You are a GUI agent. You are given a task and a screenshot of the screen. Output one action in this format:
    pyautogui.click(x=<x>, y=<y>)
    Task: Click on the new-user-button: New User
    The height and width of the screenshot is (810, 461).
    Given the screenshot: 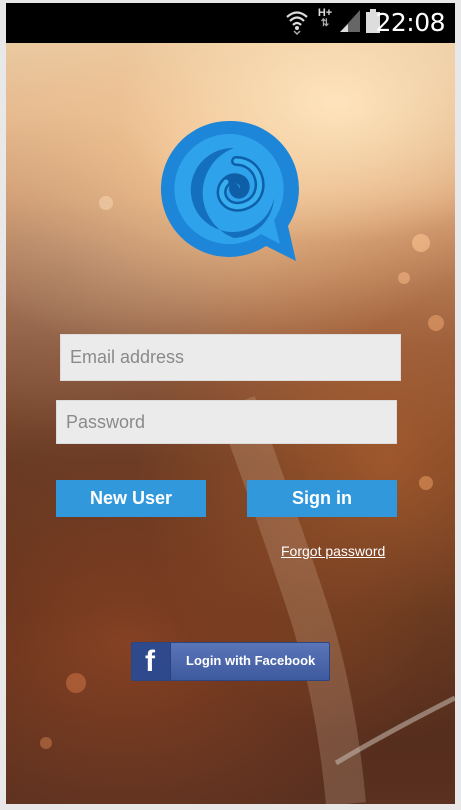 What is the action you would take?
    pyautogui.click(x=131, y=498)
    